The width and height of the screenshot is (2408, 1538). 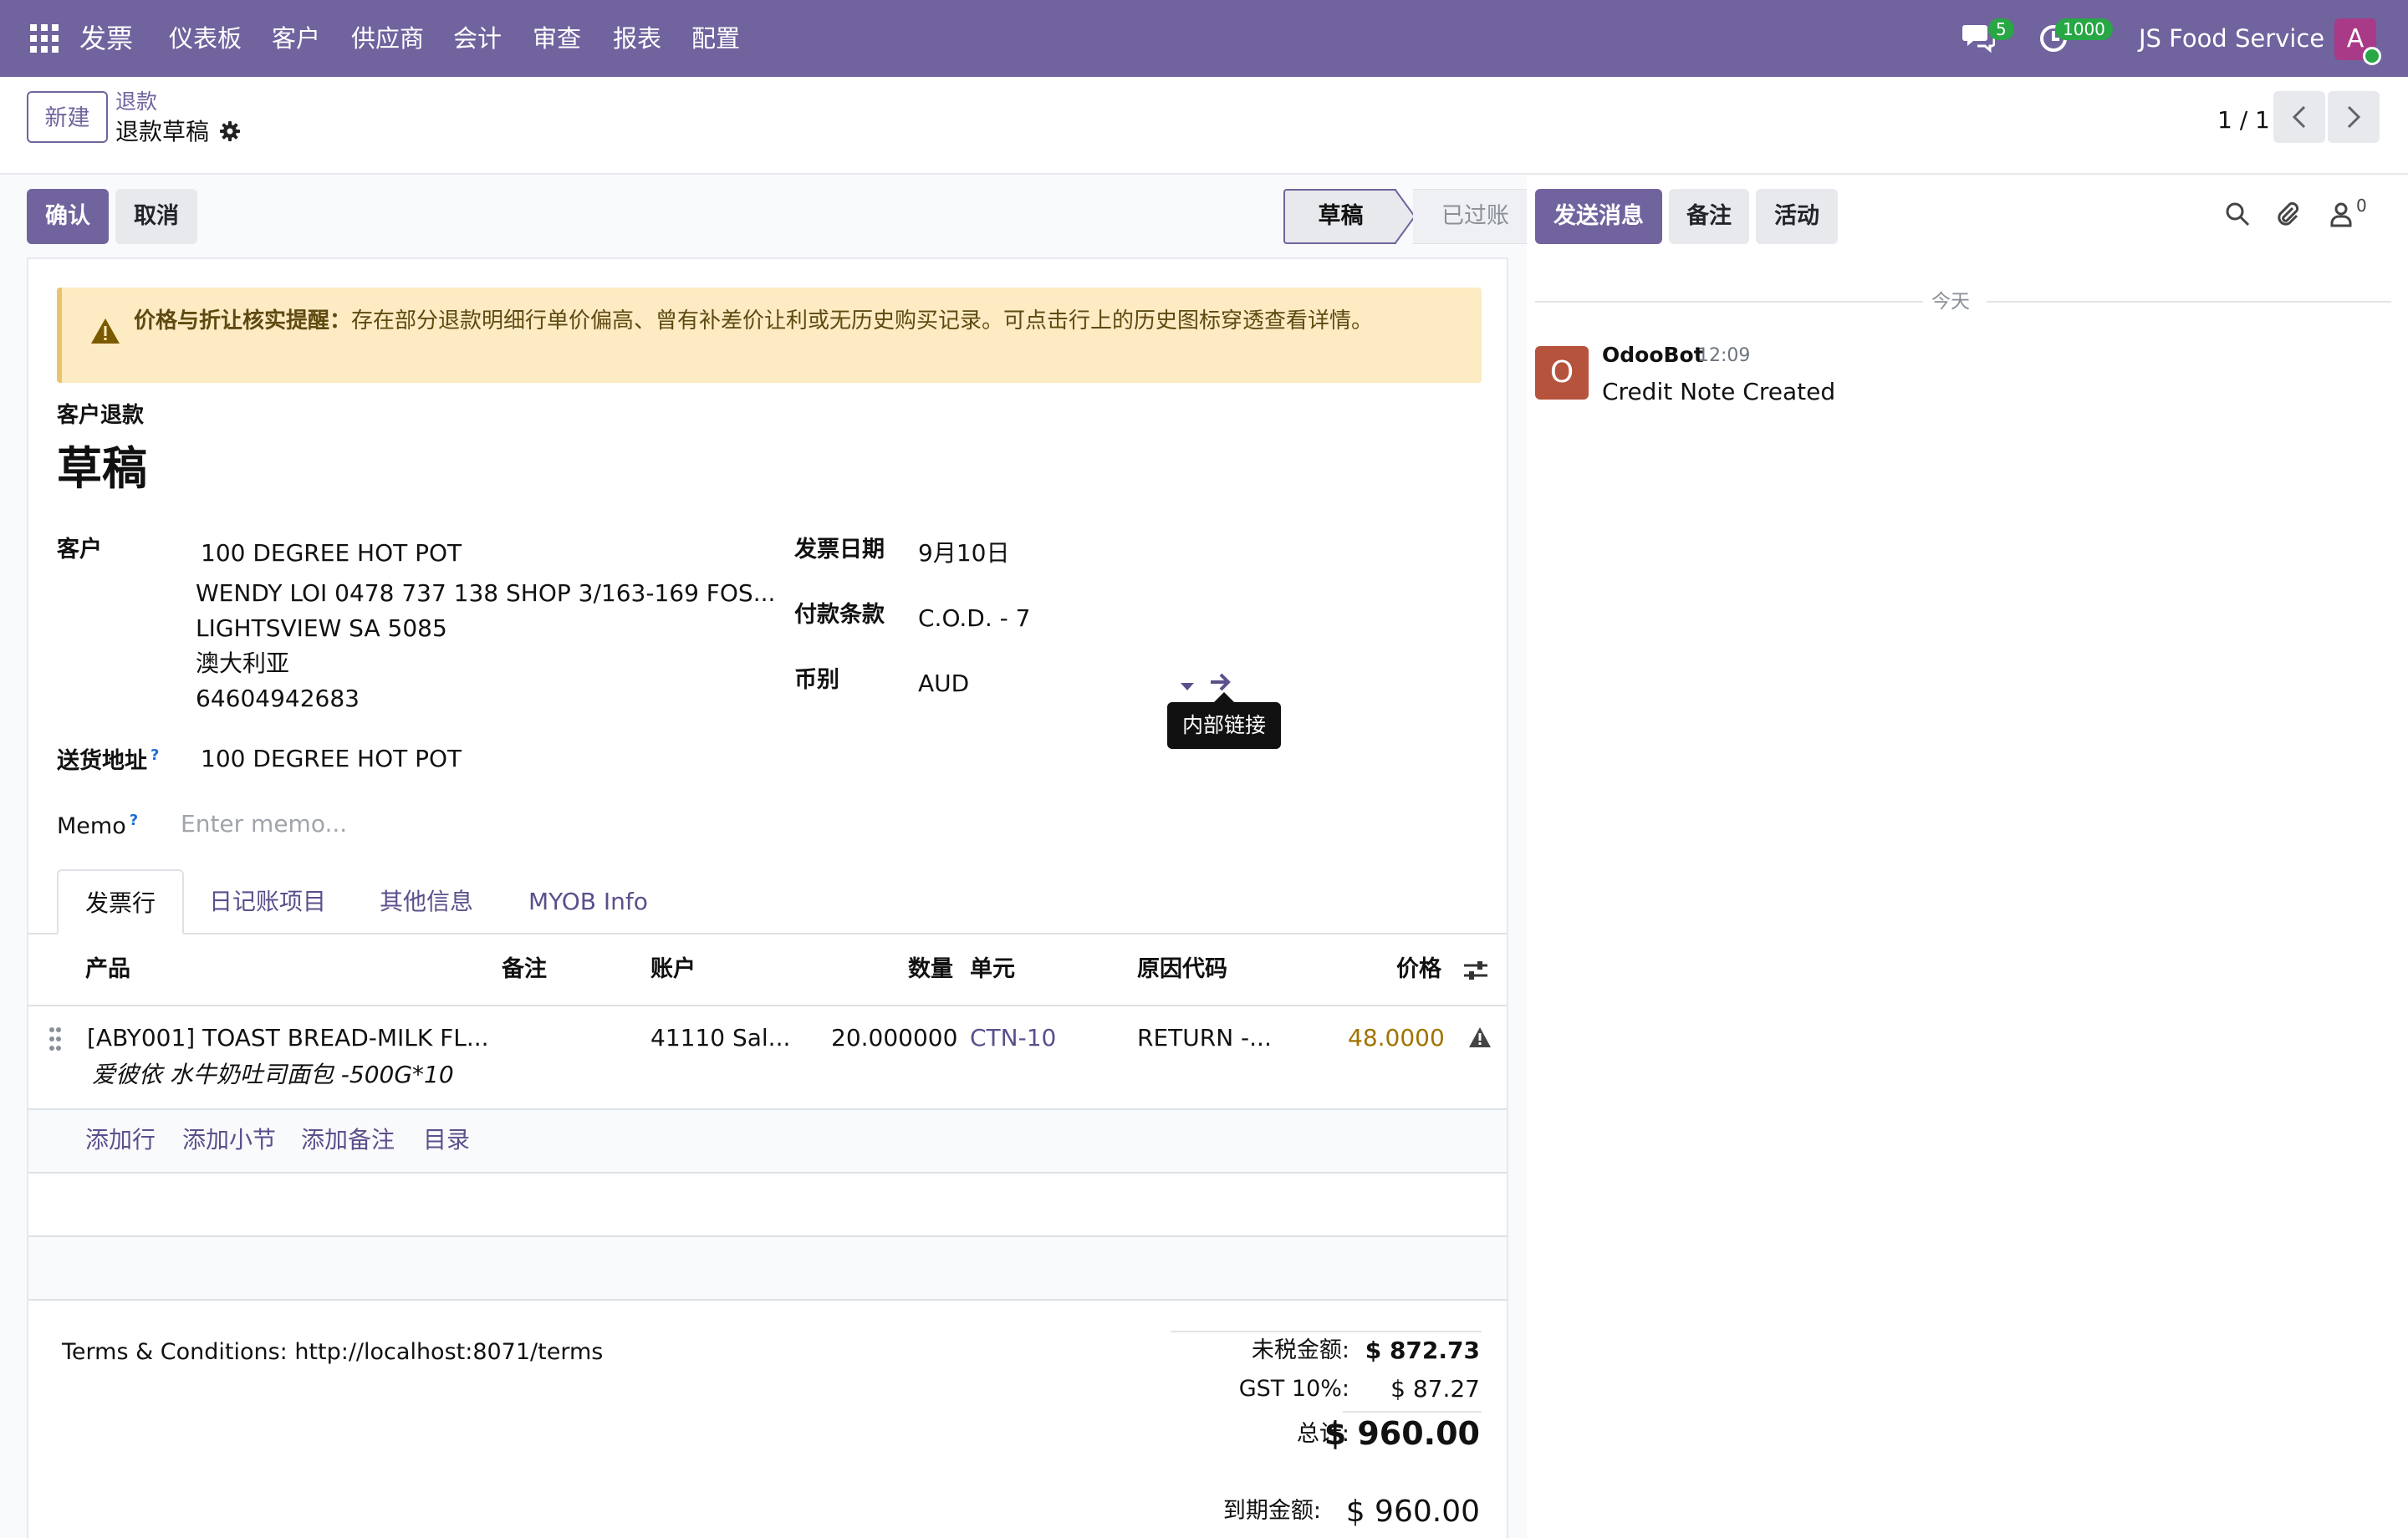 I want to click on cell-price: 48.0000, so click(x=1397, y=1038).